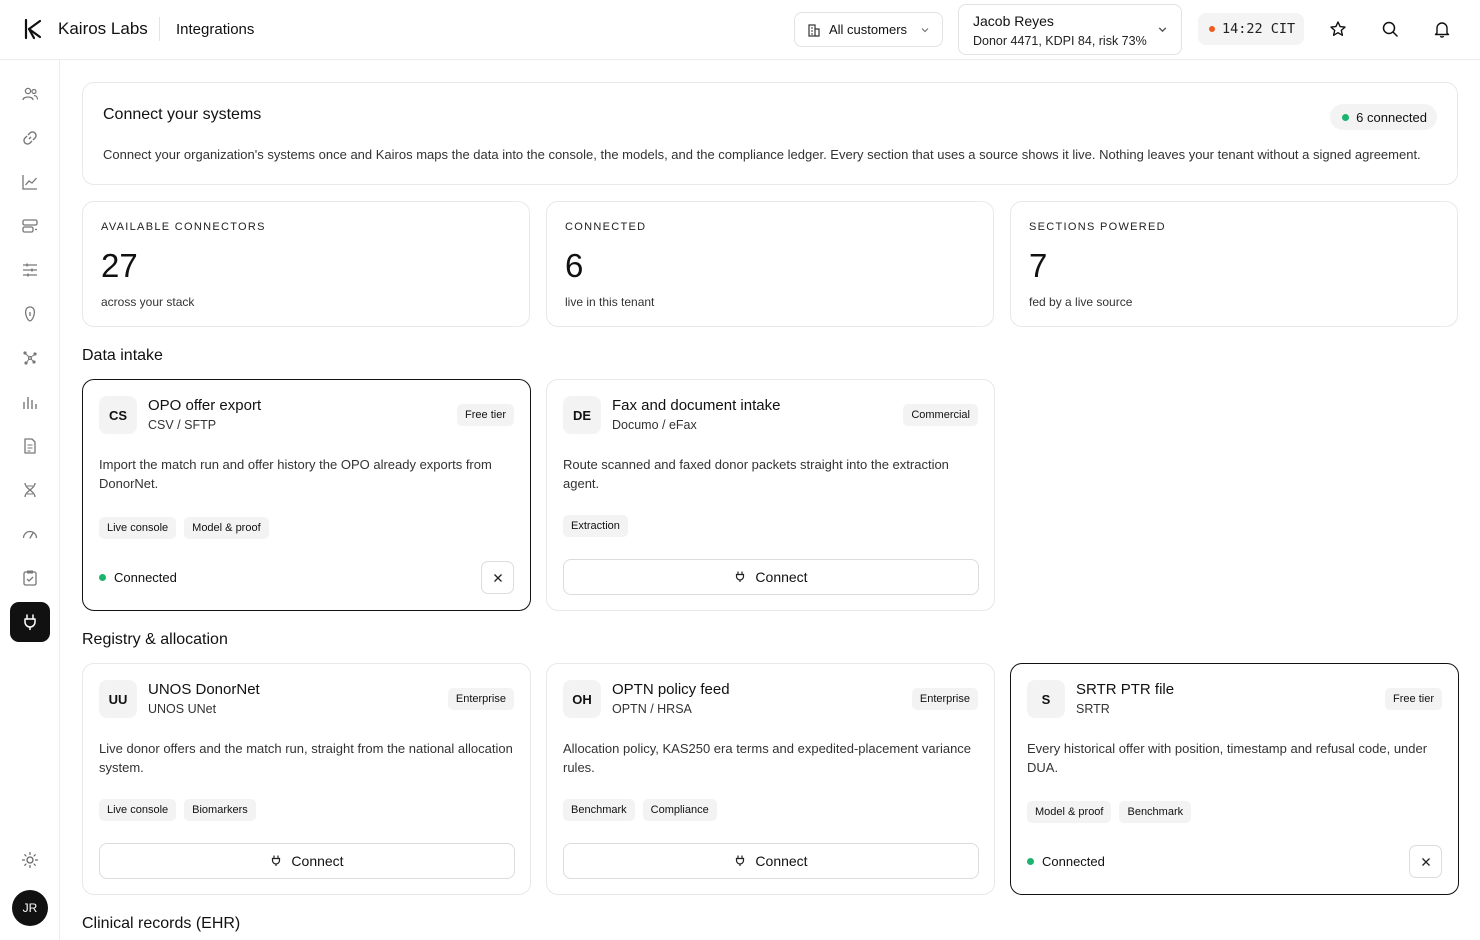 The width and height of the screenshot is (1480, 940). I want to click on avatar: JR, so click(30, 908).